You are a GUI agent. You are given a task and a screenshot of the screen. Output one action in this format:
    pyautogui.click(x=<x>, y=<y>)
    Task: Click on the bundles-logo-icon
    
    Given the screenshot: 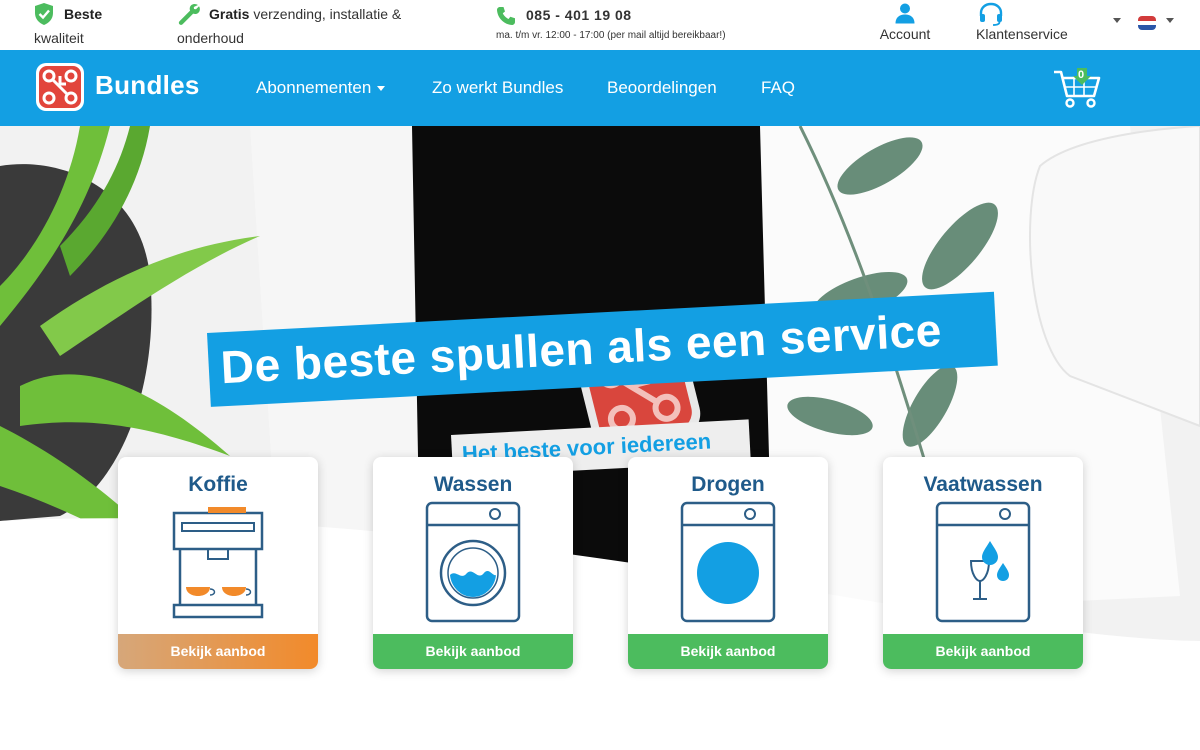 What is the action you would take?
    pyautogui.click(x=60, y=87)
    